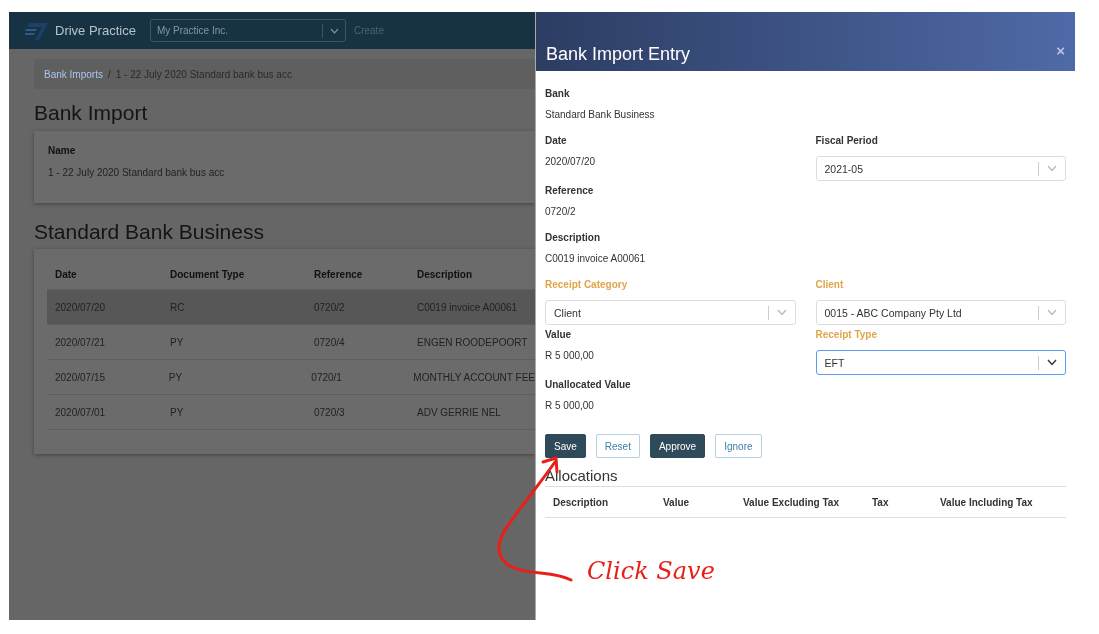  What do you see at coordinates (329, 412) in the screenshot?
I see `table-cell-text: 0720/3` at bounding box center [329, 412].